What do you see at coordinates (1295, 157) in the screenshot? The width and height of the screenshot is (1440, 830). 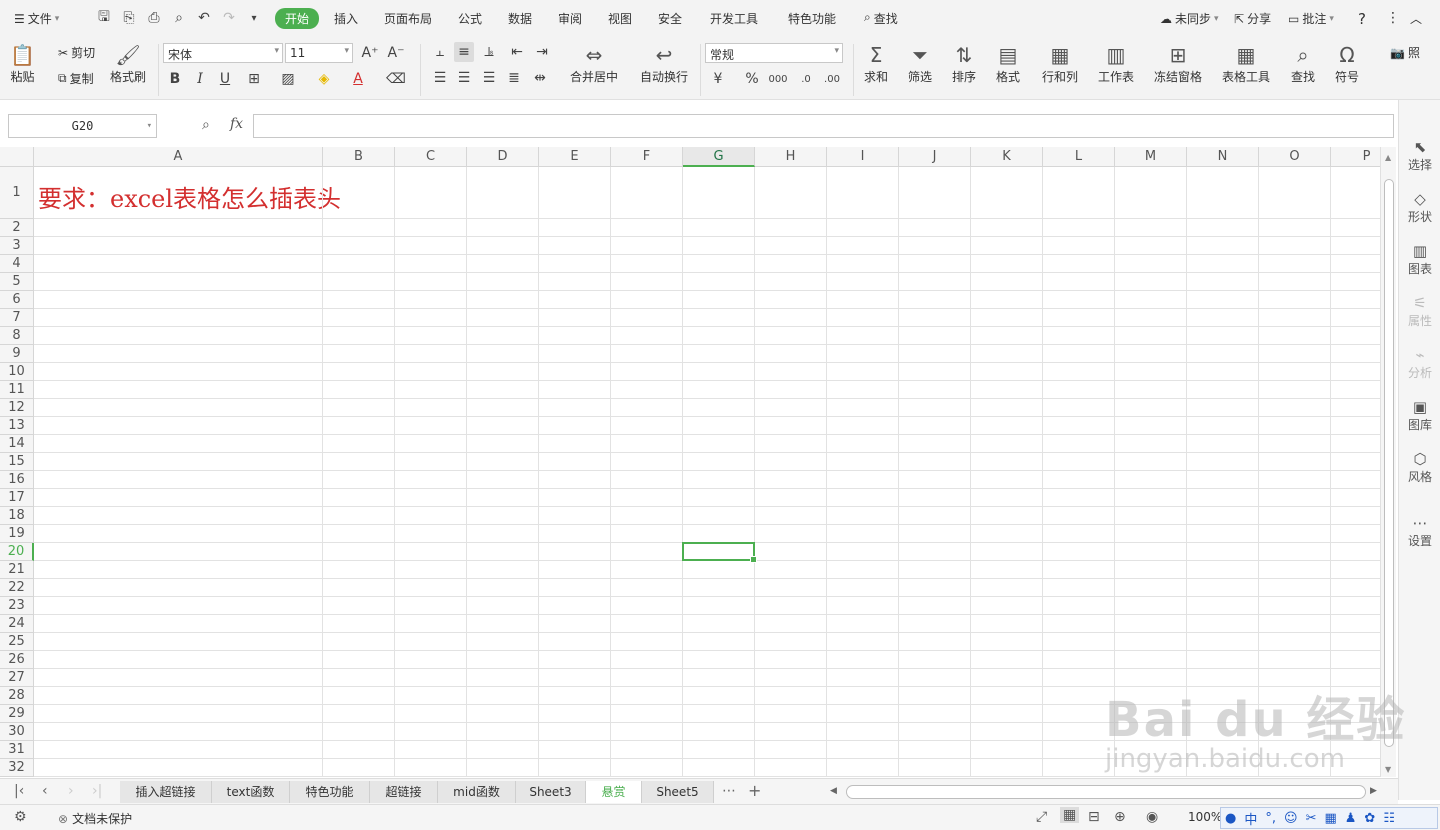 I see `column-header-o: O` at bounding box center [1295, 157].